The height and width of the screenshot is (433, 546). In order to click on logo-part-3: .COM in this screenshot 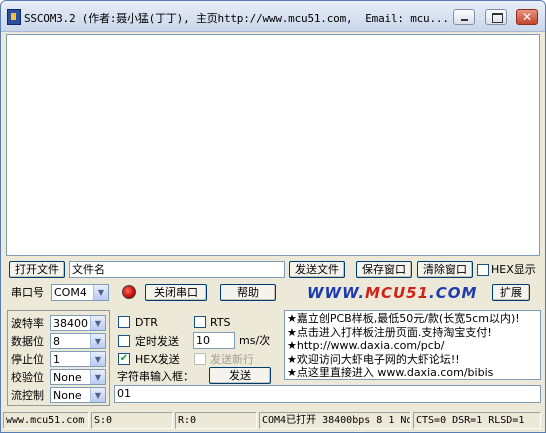, I will do `click(453, 293)`.